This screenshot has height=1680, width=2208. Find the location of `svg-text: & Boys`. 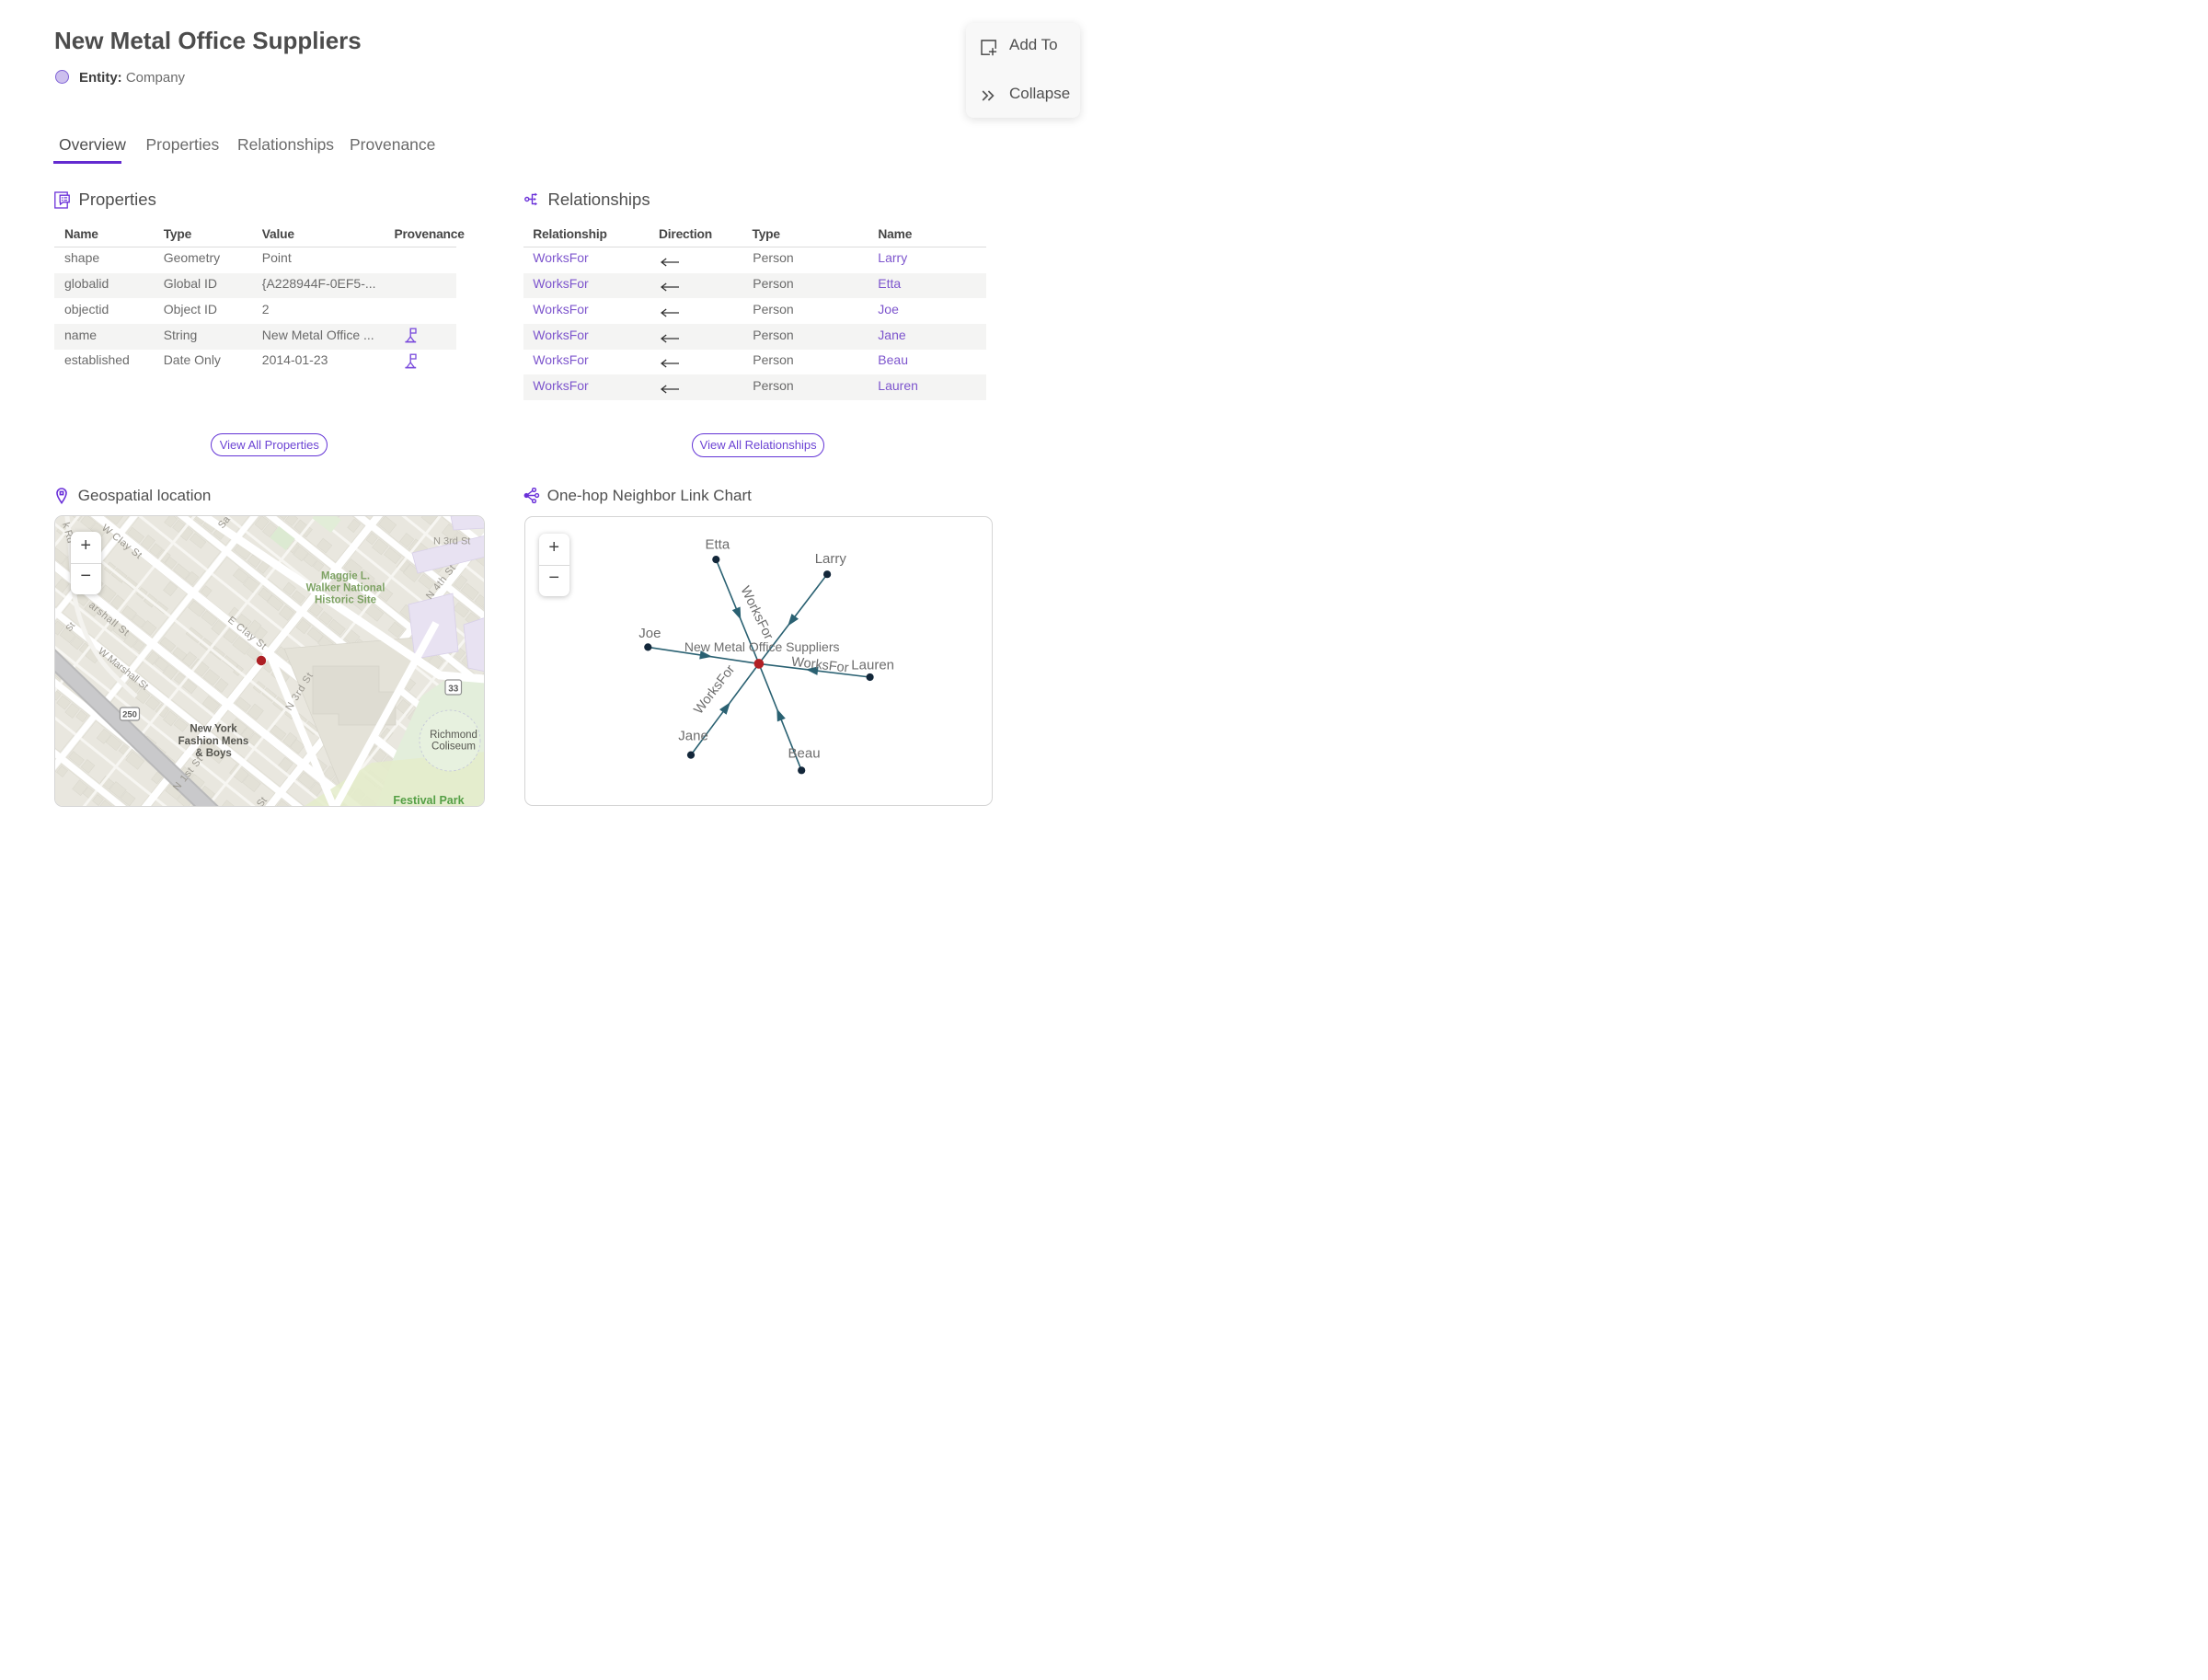

svg-text: & Boys is located at coordinates (213, 753).